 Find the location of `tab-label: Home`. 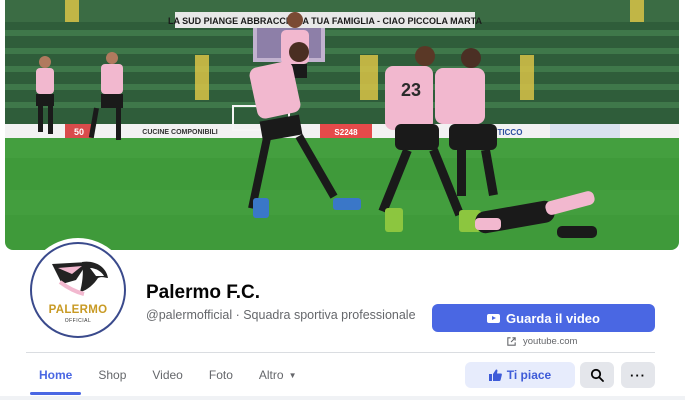

tab-label: Home is located at coordinates (56, 375).